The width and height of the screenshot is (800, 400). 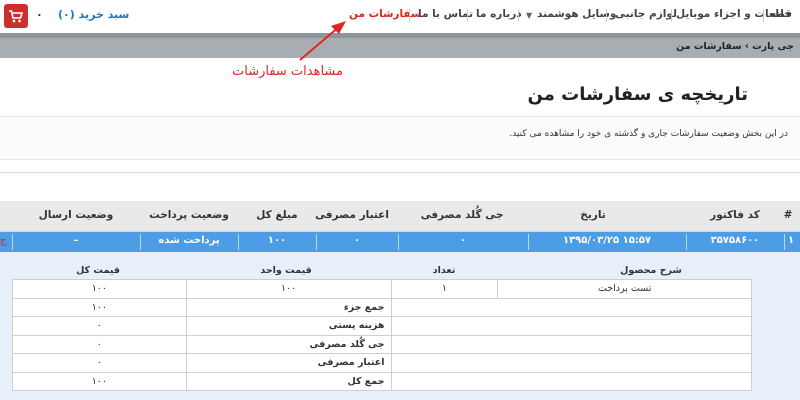 I want to click on table-row: ۱۰۰ جمع جزء, so click(x=382, y=307).